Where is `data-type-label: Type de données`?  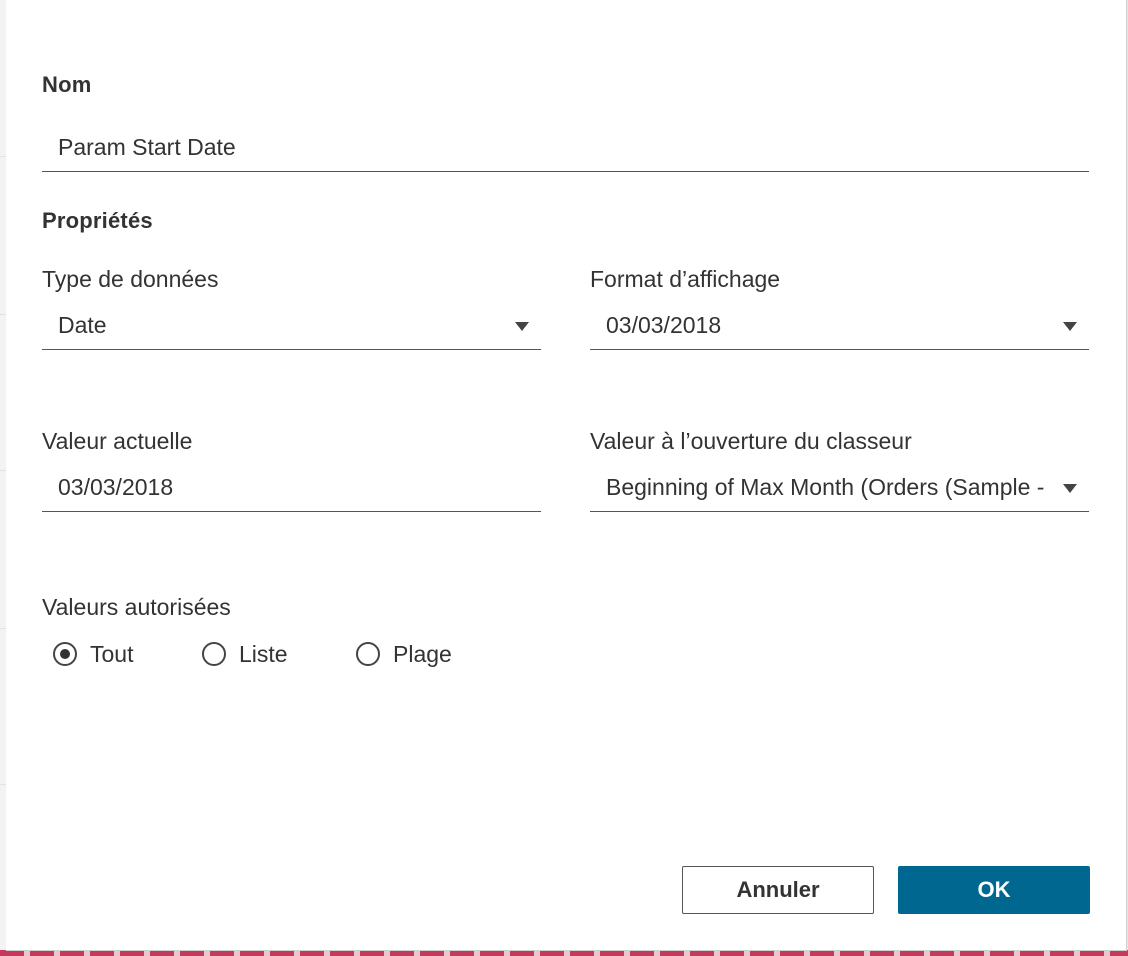
data-type-label: Type de données is located at coordinates (130, 279).